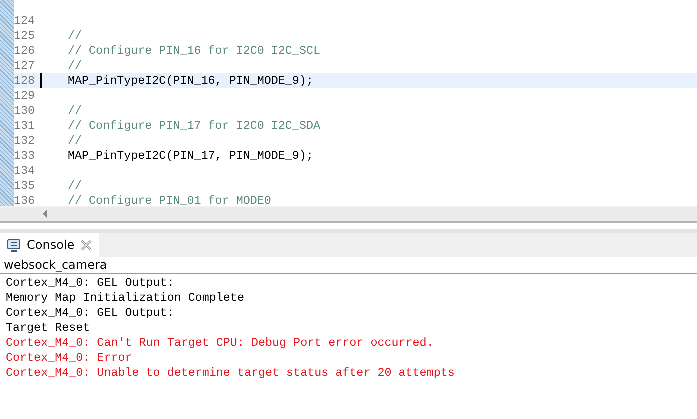 This screenshot has height=419, width=697. What do you see at coordinates (220, 343) in the screenshot?
I see `console-line: Cortex_M4_0: Can't Run Target CPU: Debug Port error occurred.` at bounding box center [220, 343].